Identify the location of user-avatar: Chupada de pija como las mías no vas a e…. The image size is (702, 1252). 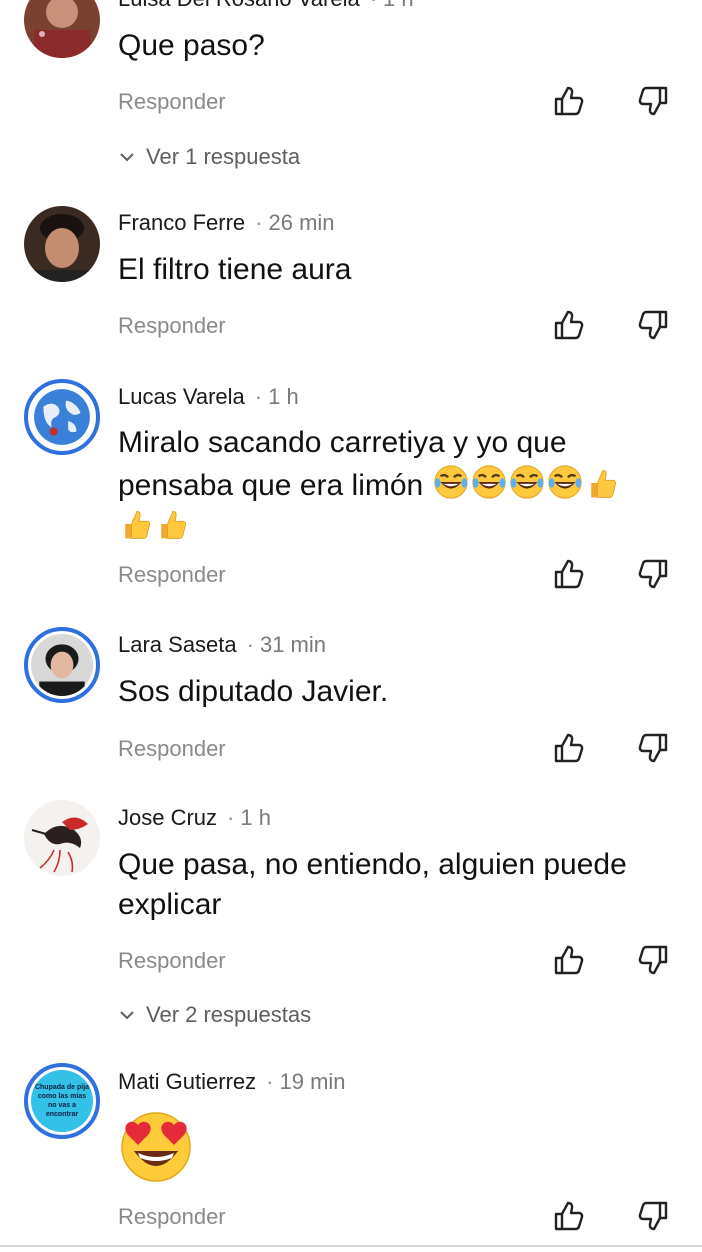
(62, 1101).